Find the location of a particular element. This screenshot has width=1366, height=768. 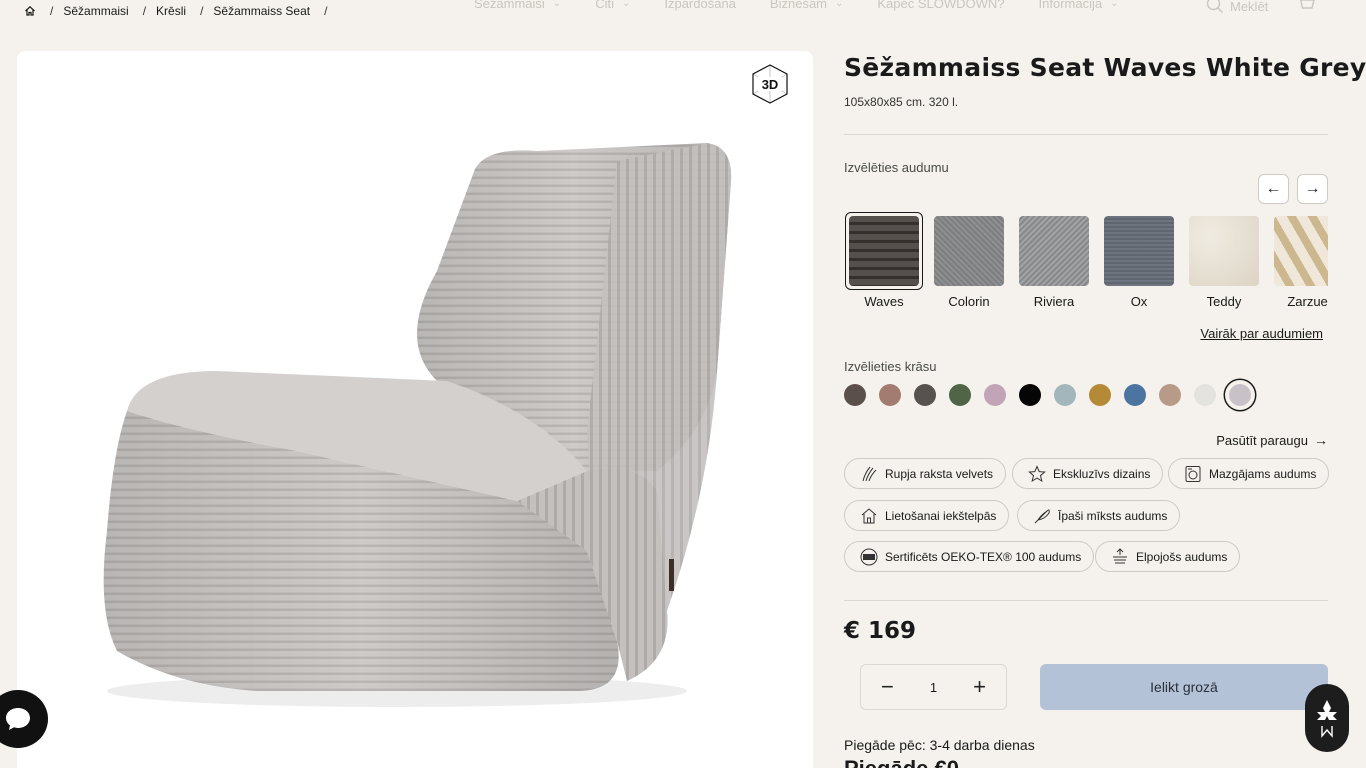

cart-icon is located at coordinates (1306, 8).